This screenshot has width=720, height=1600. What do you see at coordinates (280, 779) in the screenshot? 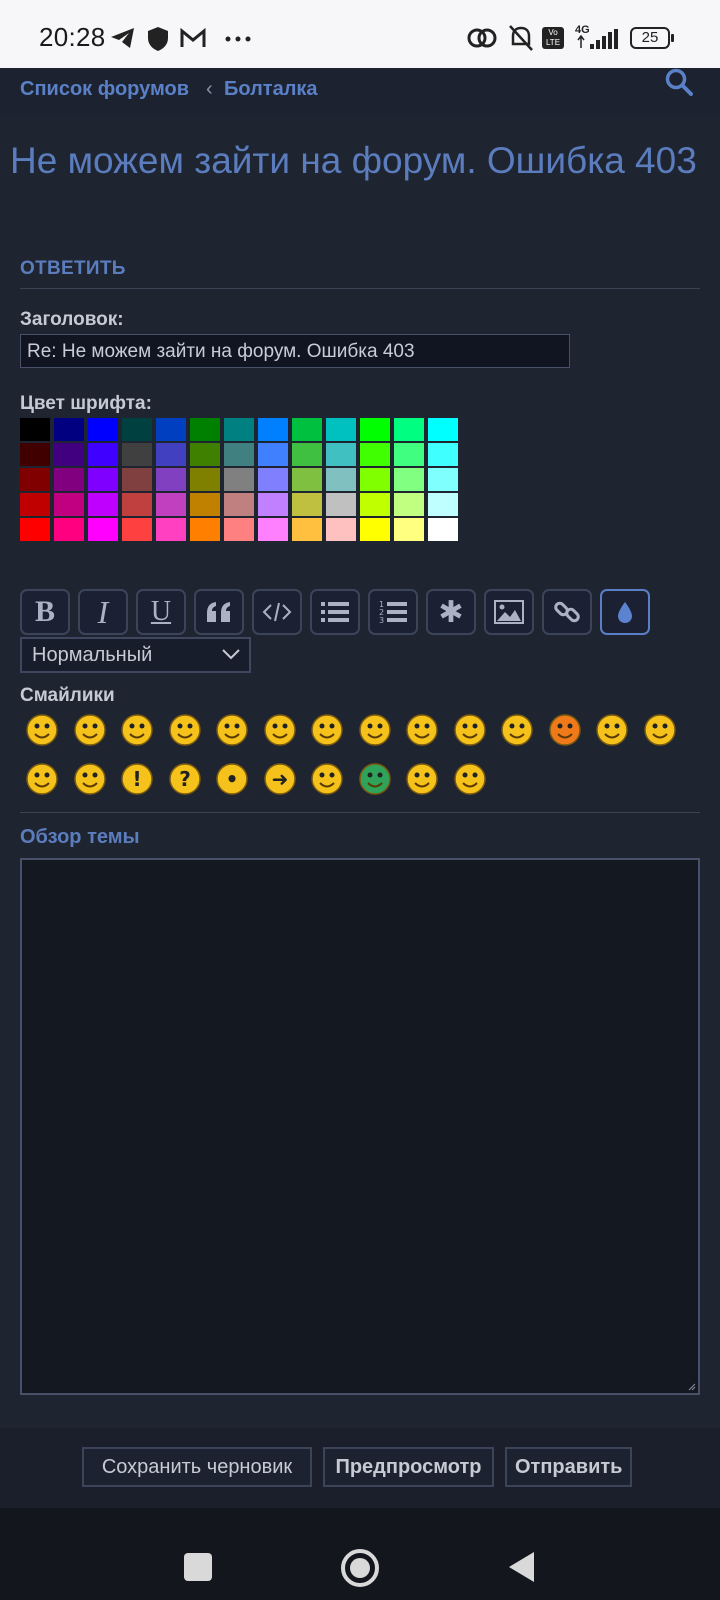
I see `smiley-arrow-icon: ➜` at bounding box center [280, 779].